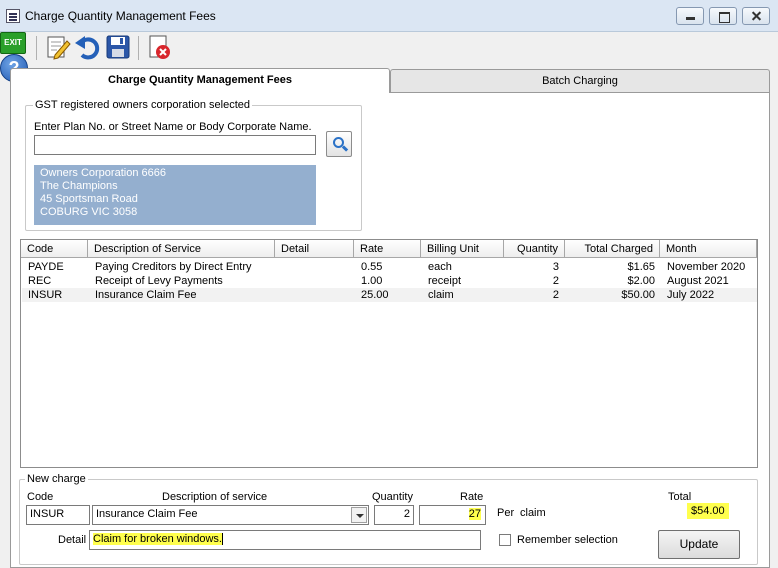 The height and width of the screenshot is (568, 778). What do you see at coordinates (200, 80) in the screenshot?
I see `tab-charge-quantity: Charge Quantity Management Fees` at bounding box center [200, 80].